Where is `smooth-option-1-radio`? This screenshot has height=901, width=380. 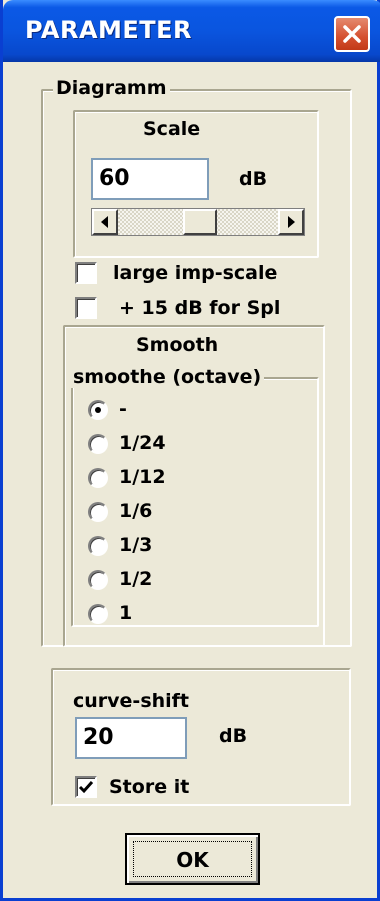 smooth-option-1-radio is located at coordinates (98, 614).